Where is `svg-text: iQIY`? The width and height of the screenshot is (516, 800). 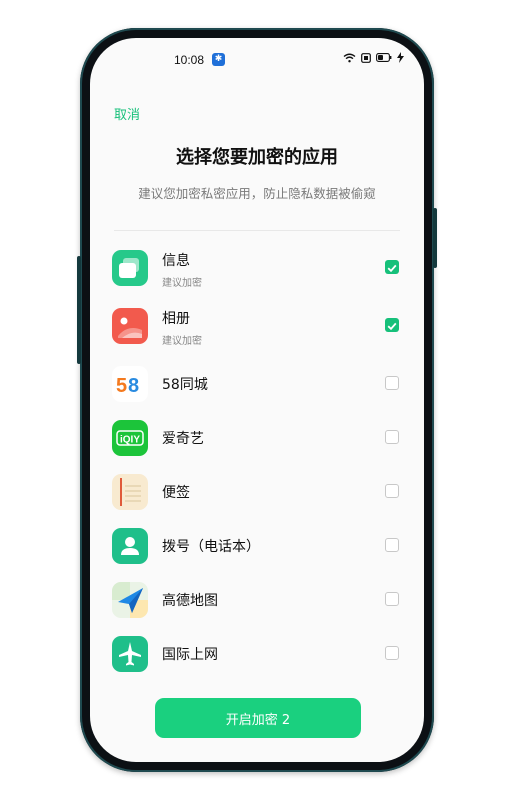
svg-text: iQIY is located at coordinates (130, 440).